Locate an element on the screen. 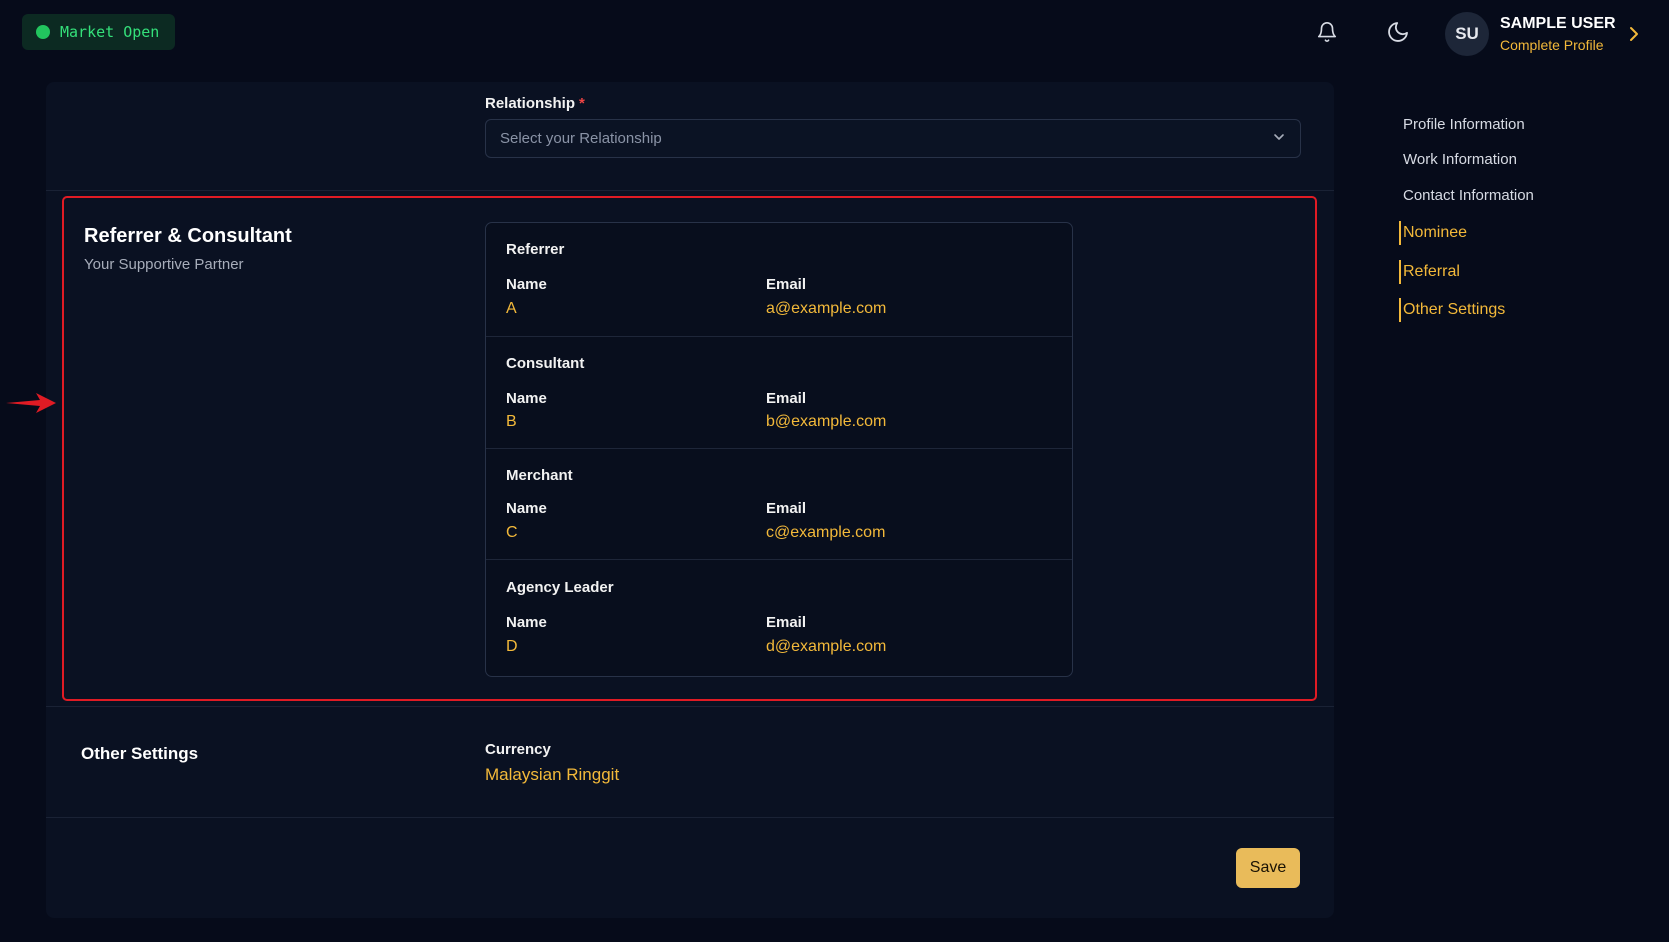  nav-item-other-settings: Other Settings is located at coordinates (1454, 310).